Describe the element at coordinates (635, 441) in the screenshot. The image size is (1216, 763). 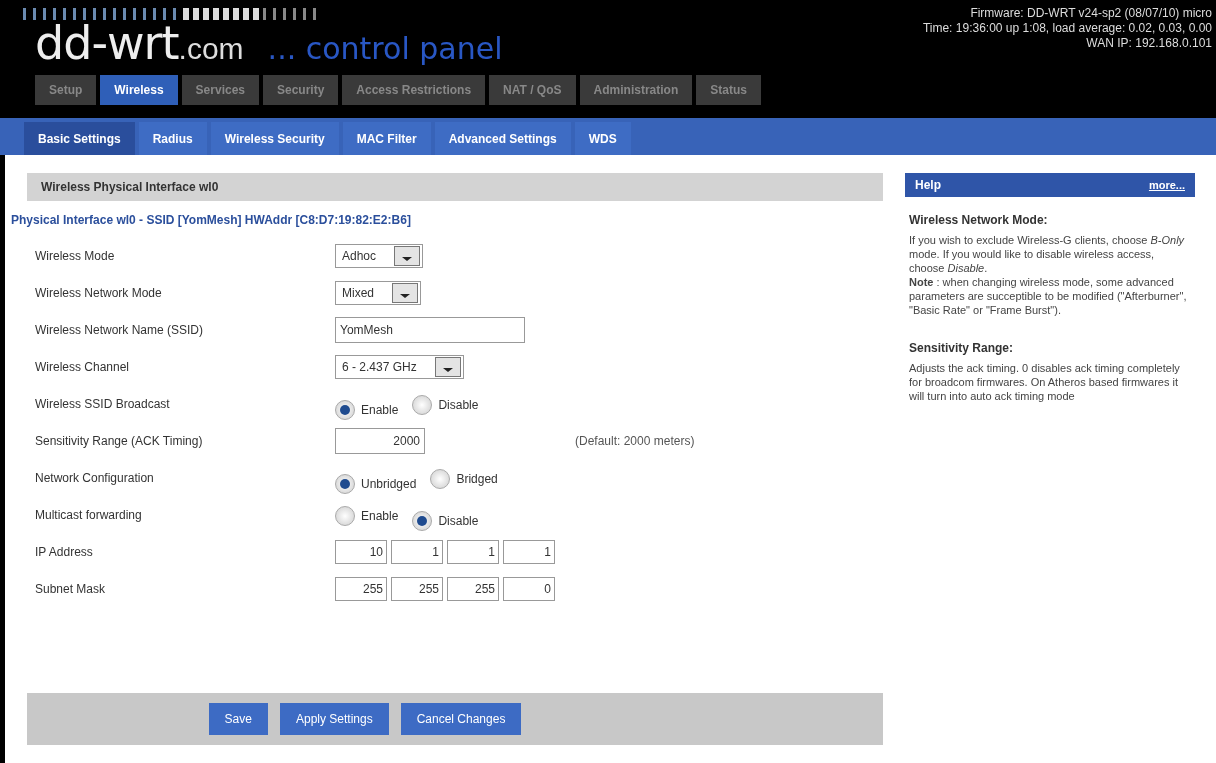
I see `hint-text: (Default: 2000 meters)` at that location.